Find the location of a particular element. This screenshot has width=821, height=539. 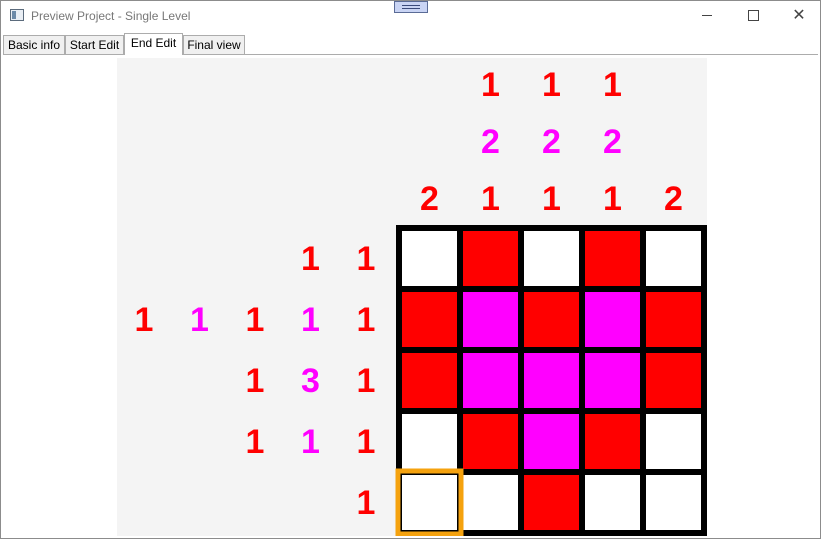

grid-cell-r4-c3 is located at coordinates (612, 502).